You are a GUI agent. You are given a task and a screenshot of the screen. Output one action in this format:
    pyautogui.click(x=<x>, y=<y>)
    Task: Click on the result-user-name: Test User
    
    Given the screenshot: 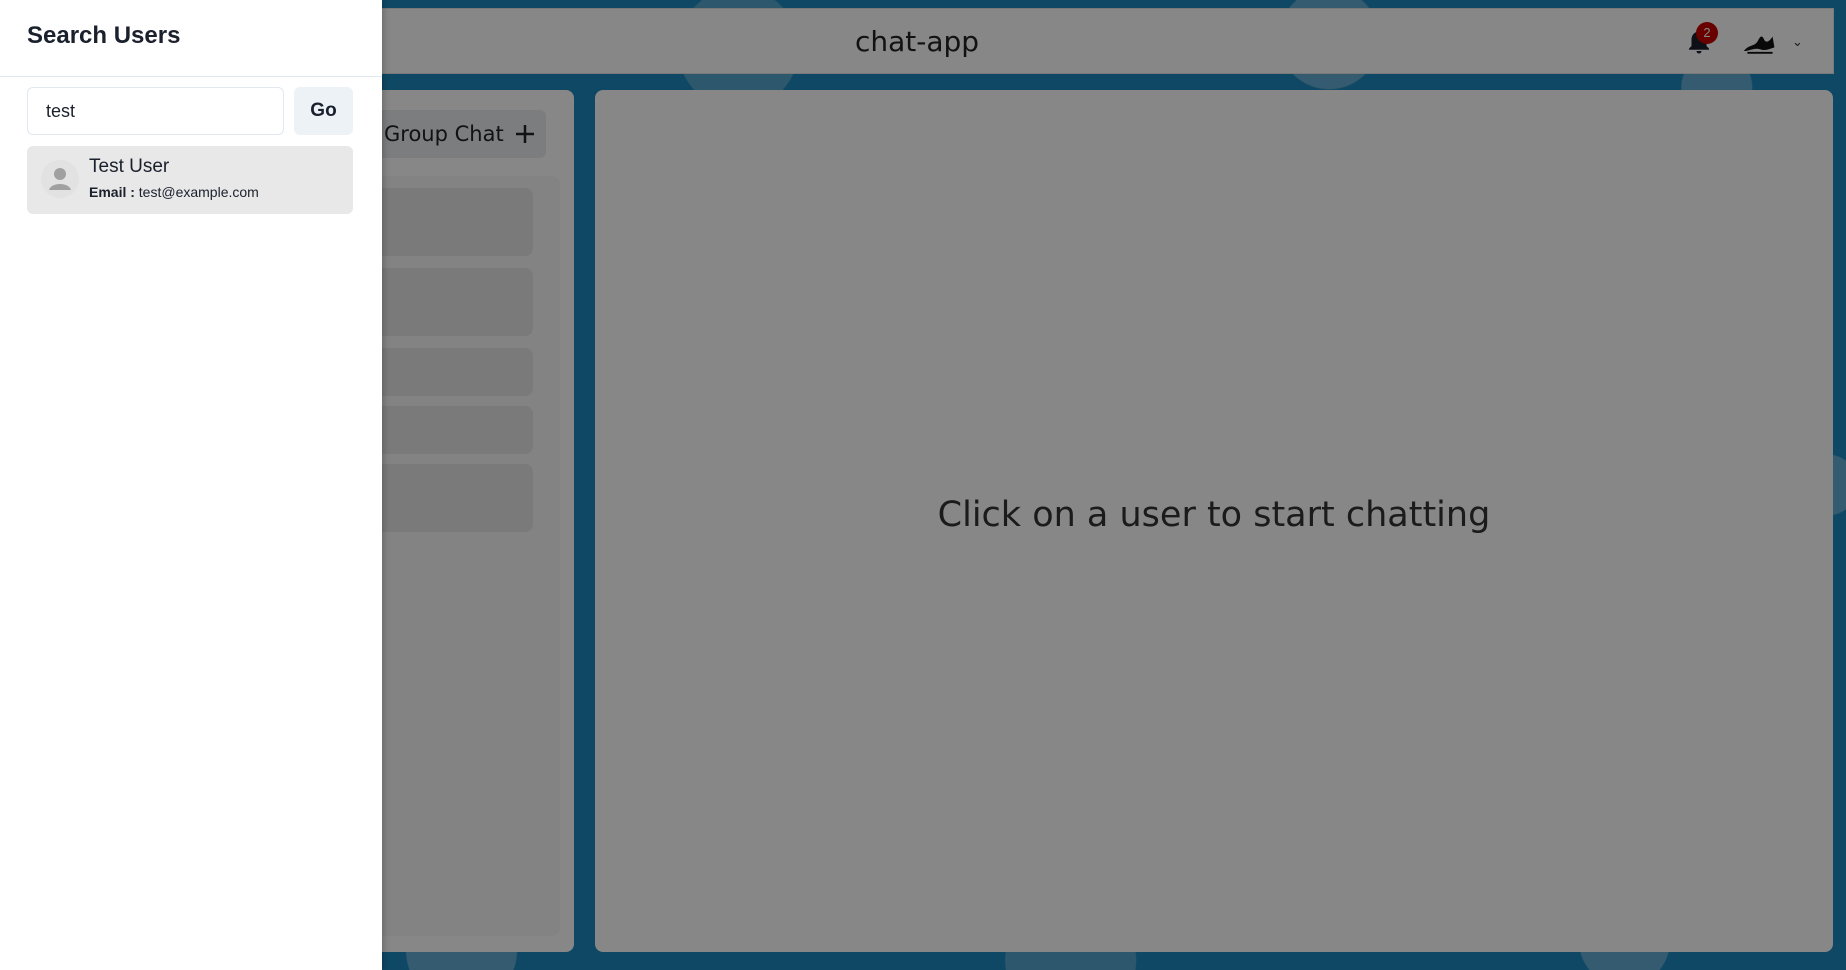 What is the action you would take?
    pyautogui.click(x=129, y=166)
    